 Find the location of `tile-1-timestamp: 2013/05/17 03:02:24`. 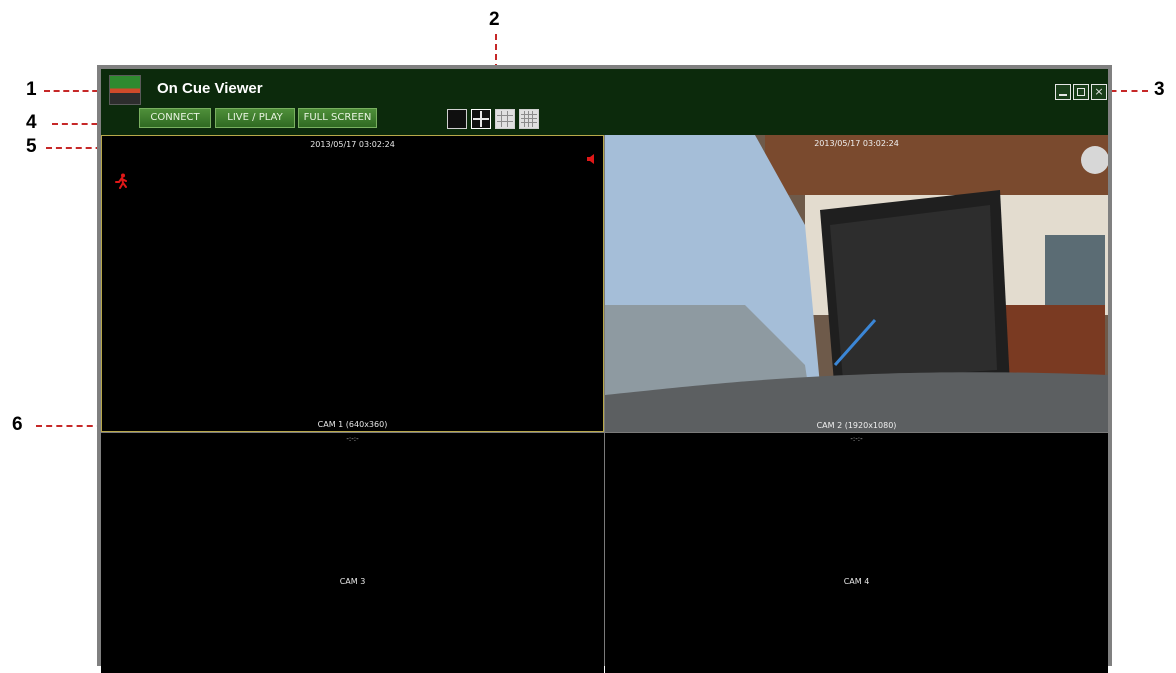

tile-1-timestamp: 2013/05/17 03:02:24 is located at coordinates (352, 144).